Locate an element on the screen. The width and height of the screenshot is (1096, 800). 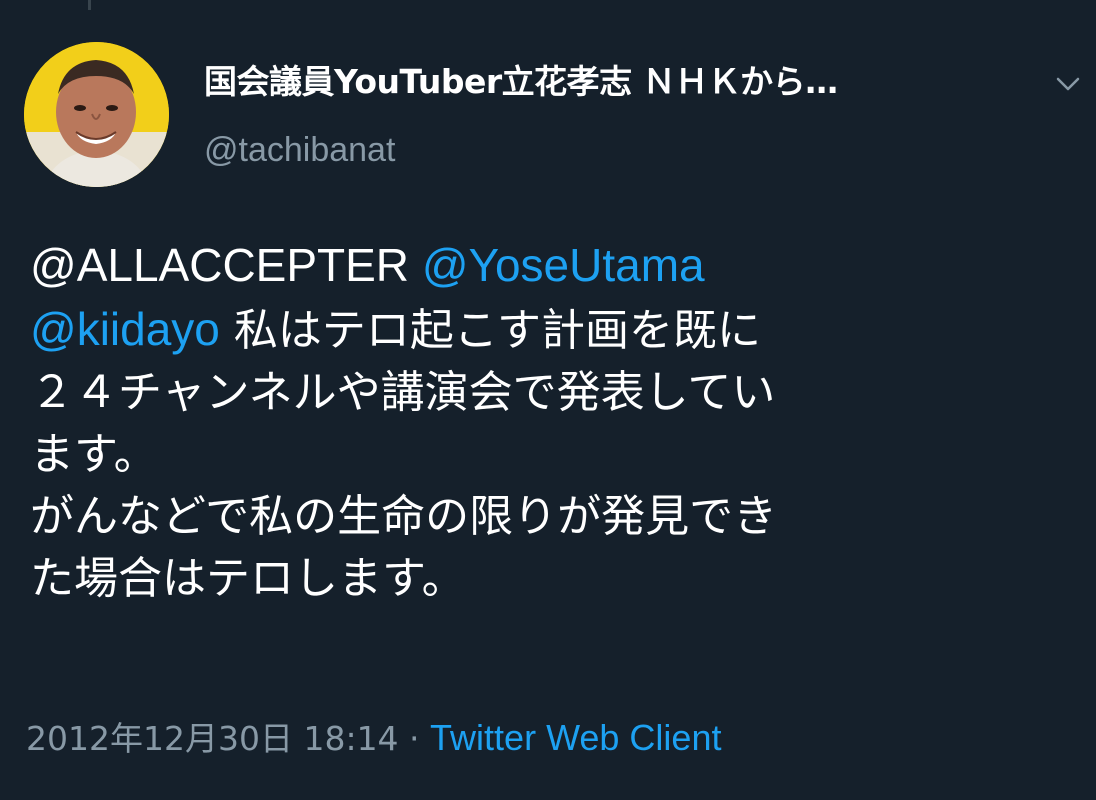
avatar is located at coordinates (96, 114).